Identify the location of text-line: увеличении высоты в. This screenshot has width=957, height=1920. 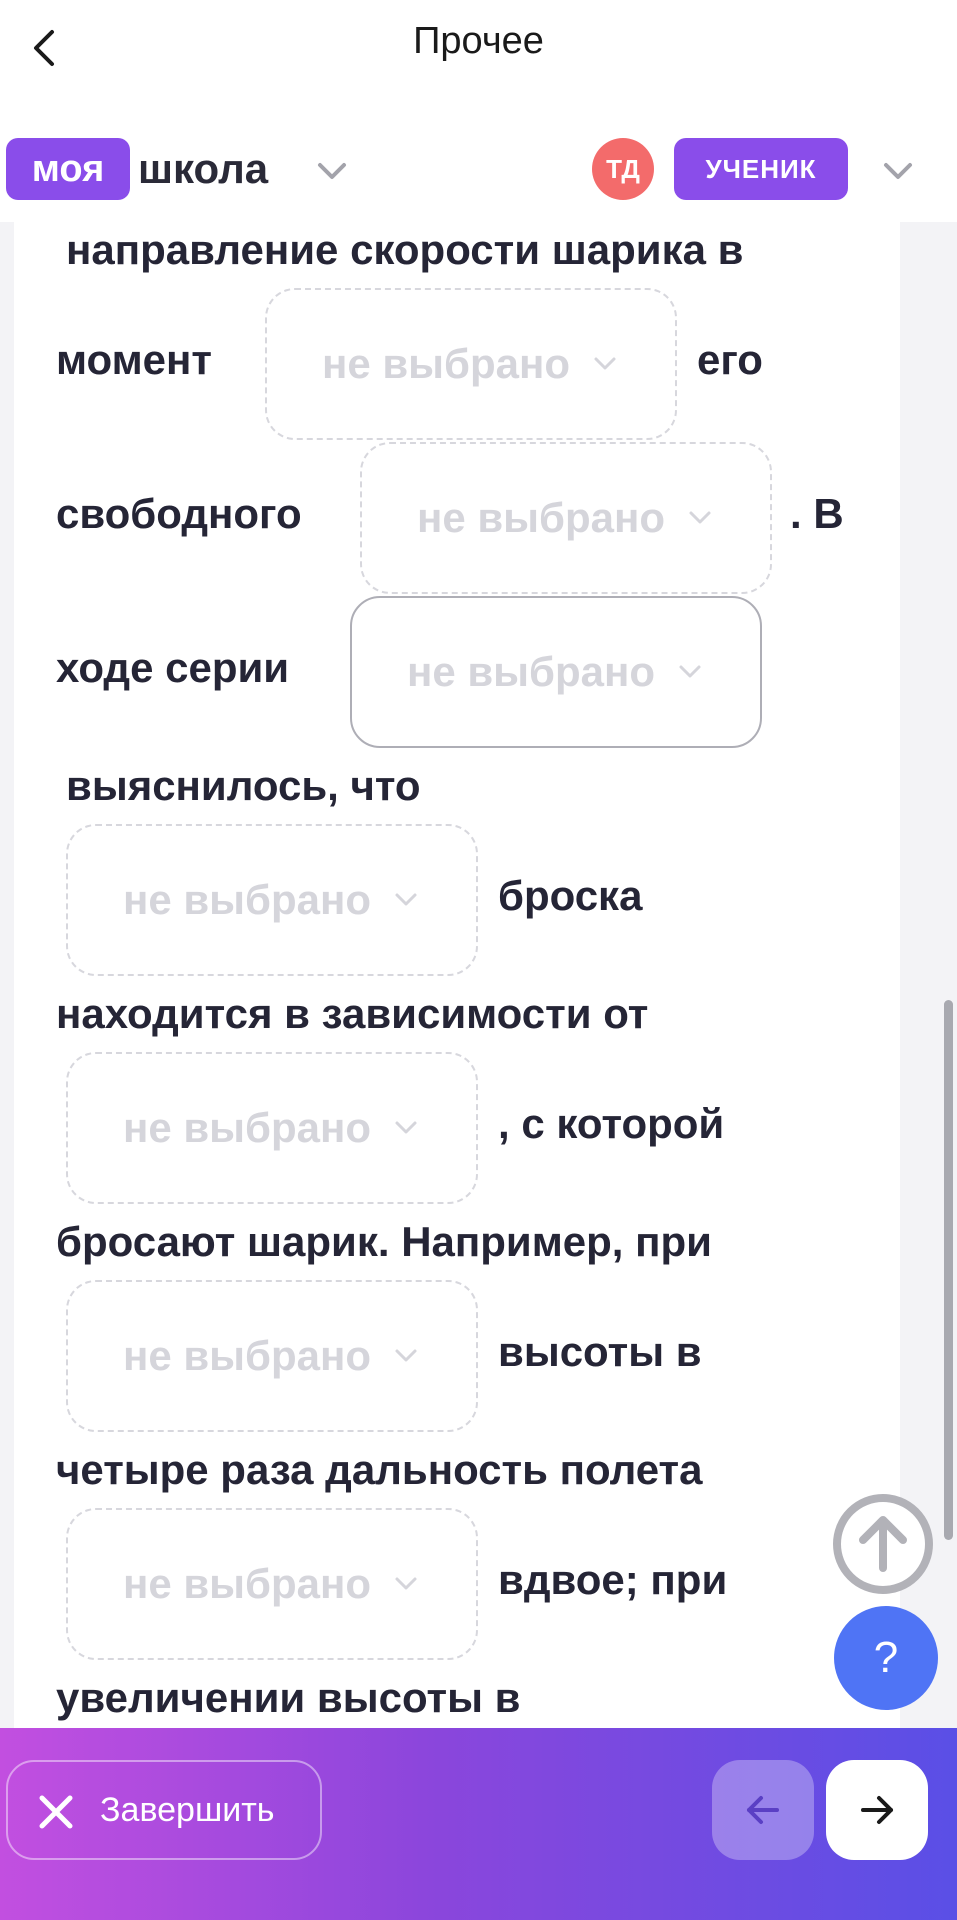
(288, 1697).